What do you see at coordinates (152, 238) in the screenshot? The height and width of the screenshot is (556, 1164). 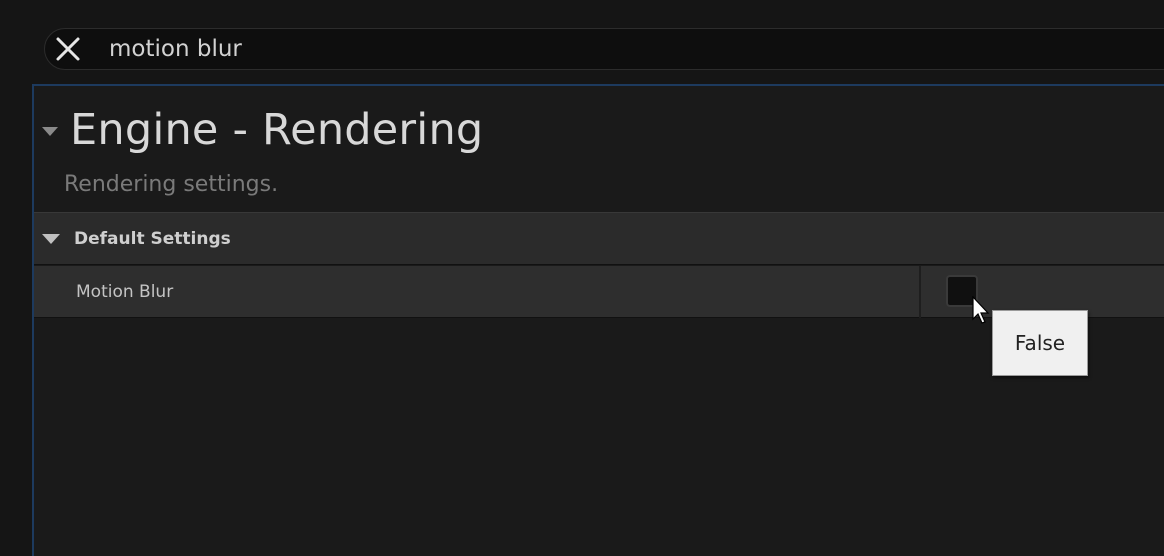 I see `section-label: Default Settings` at bounding box center [152, 238].